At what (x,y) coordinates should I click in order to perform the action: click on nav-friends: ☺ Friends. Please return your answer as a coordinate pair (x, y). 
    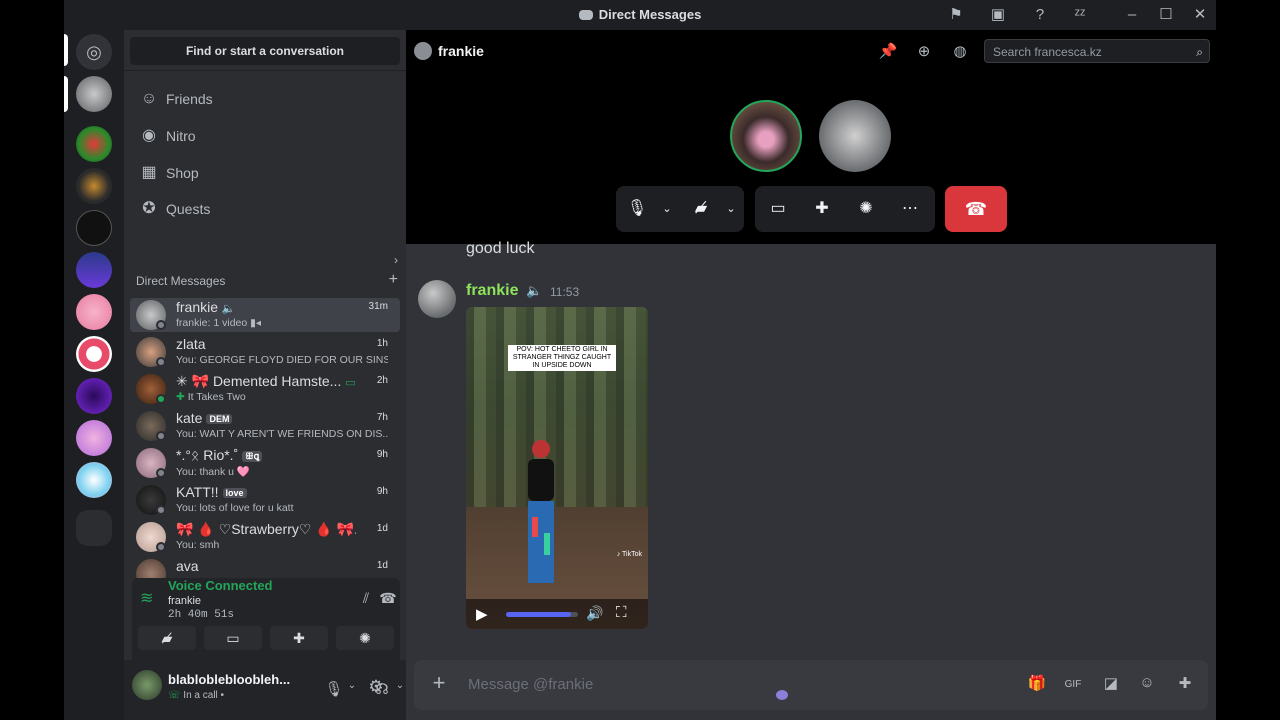
    Looking at the image, I should click on (266, 99).